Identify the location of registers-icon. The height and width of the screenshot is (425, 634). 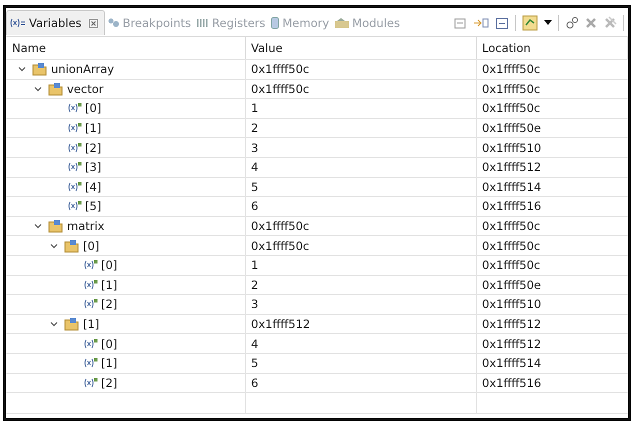
(203, 23).